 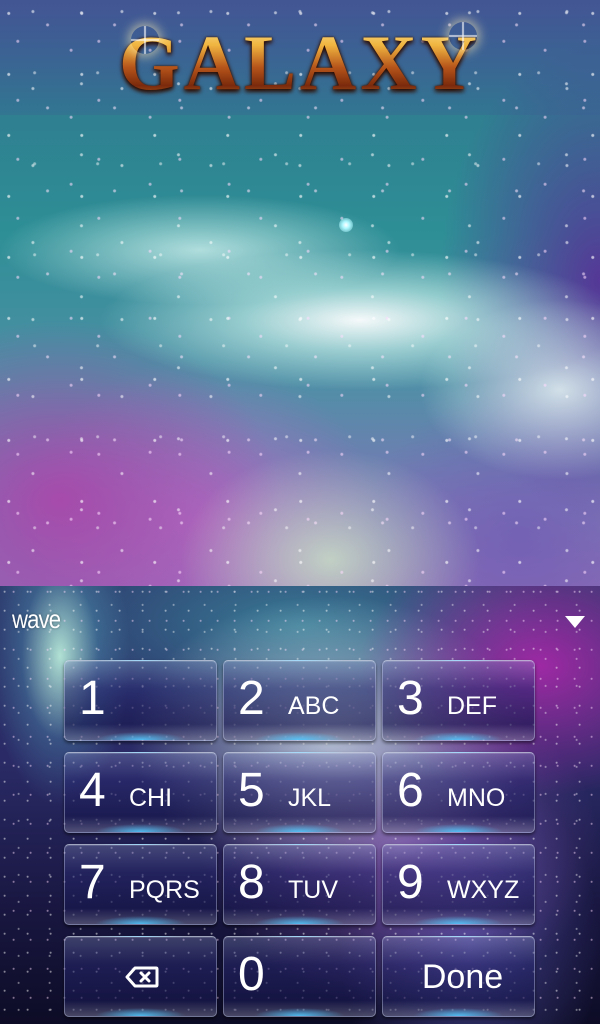 What do you see at coordinates (313, 890) in the screenshot?
I see `key-letters: TUV` at bounding box center [313, 890].